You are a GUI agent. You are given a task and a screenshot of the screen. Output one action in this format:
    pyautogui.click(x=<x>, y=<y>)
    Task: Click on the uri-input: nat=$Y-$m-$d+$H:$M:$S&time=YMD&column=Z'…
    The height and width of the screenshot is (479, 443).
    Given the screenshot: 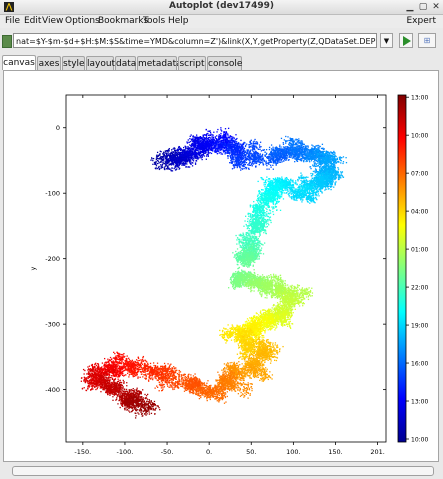 What is the action you would take?
    pyautogui.click(x=195, y=40)
    